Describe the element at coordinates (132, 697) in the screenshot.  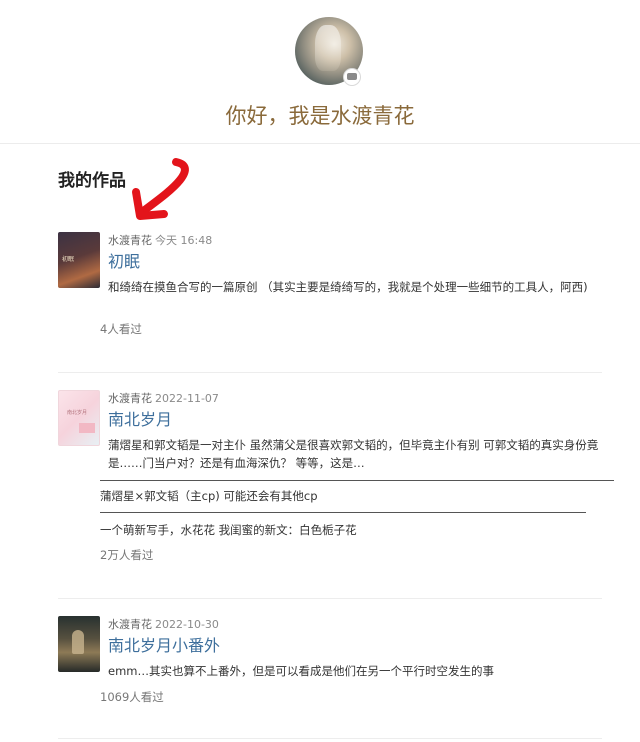
I see `work-views: 1069人看过` at that location.